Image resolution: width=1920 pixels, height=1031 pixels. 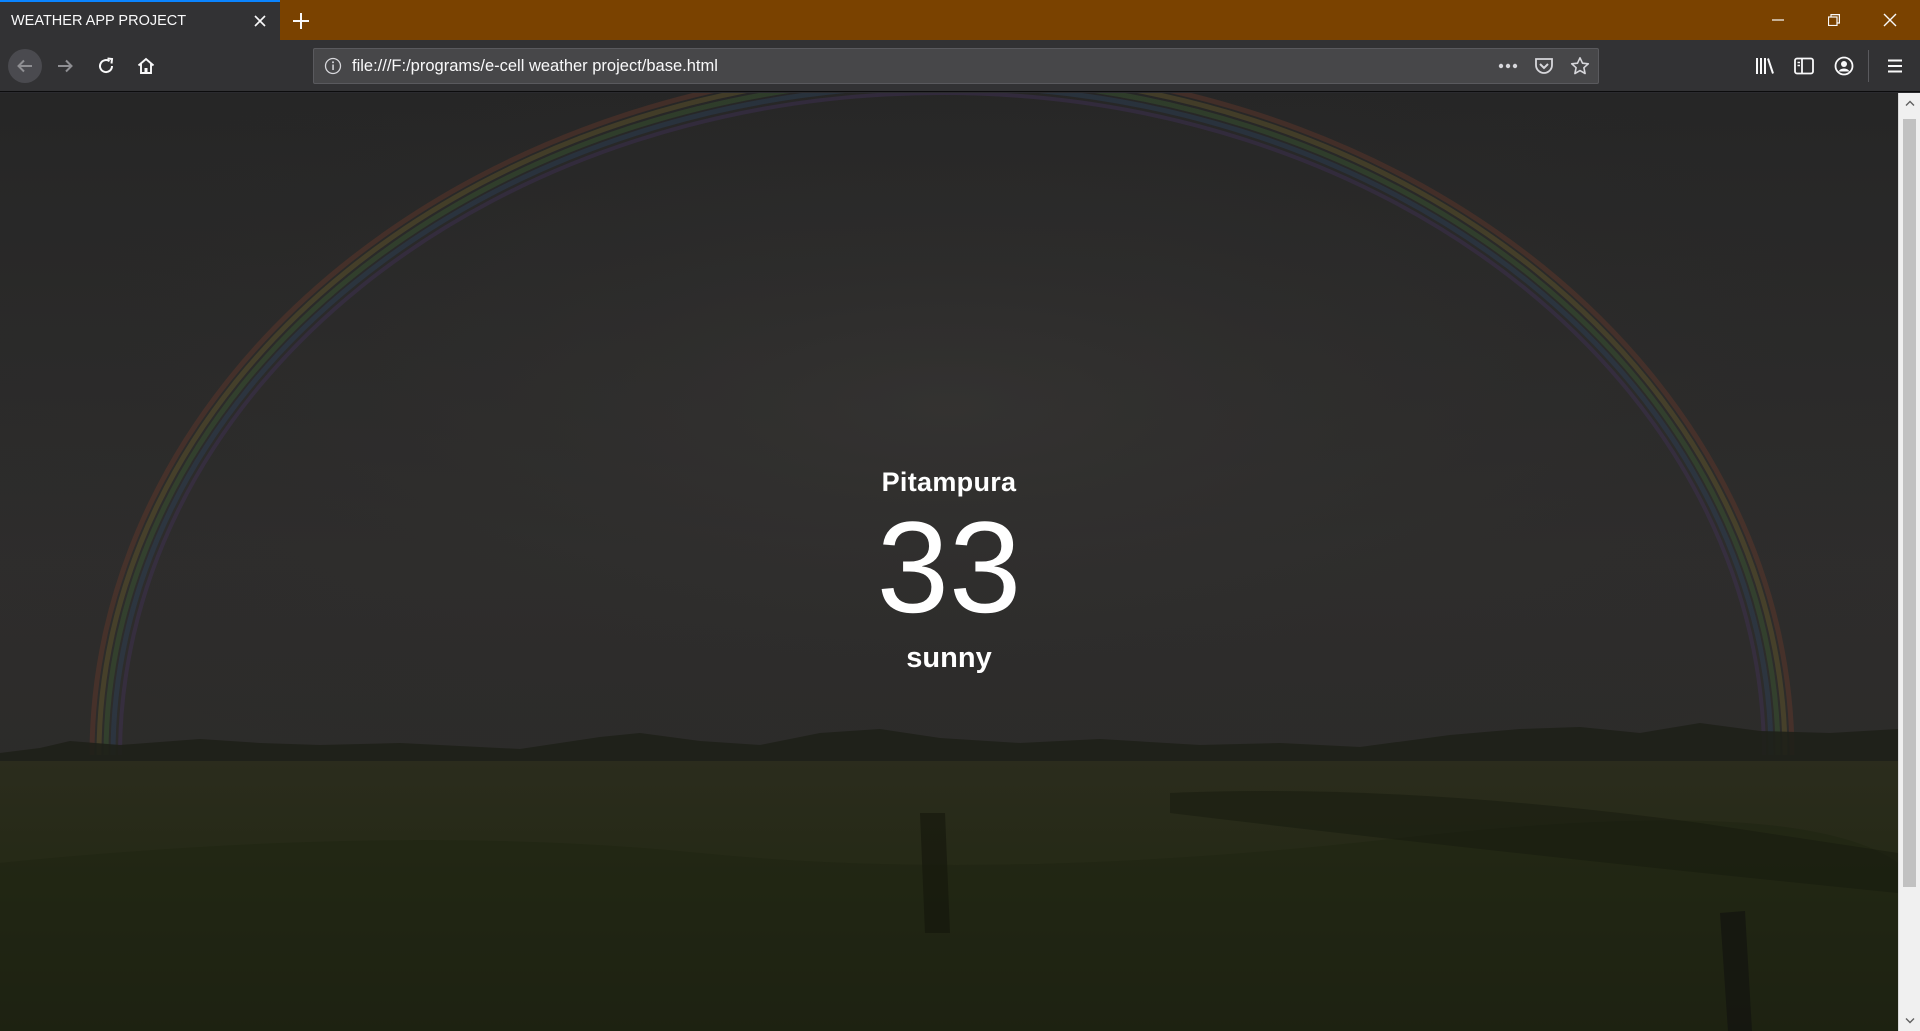 What do you see at coordinates (1909, 1021) in the screenshot?
I see `scroll-down-icon` at bounding box center [1909, 1021].